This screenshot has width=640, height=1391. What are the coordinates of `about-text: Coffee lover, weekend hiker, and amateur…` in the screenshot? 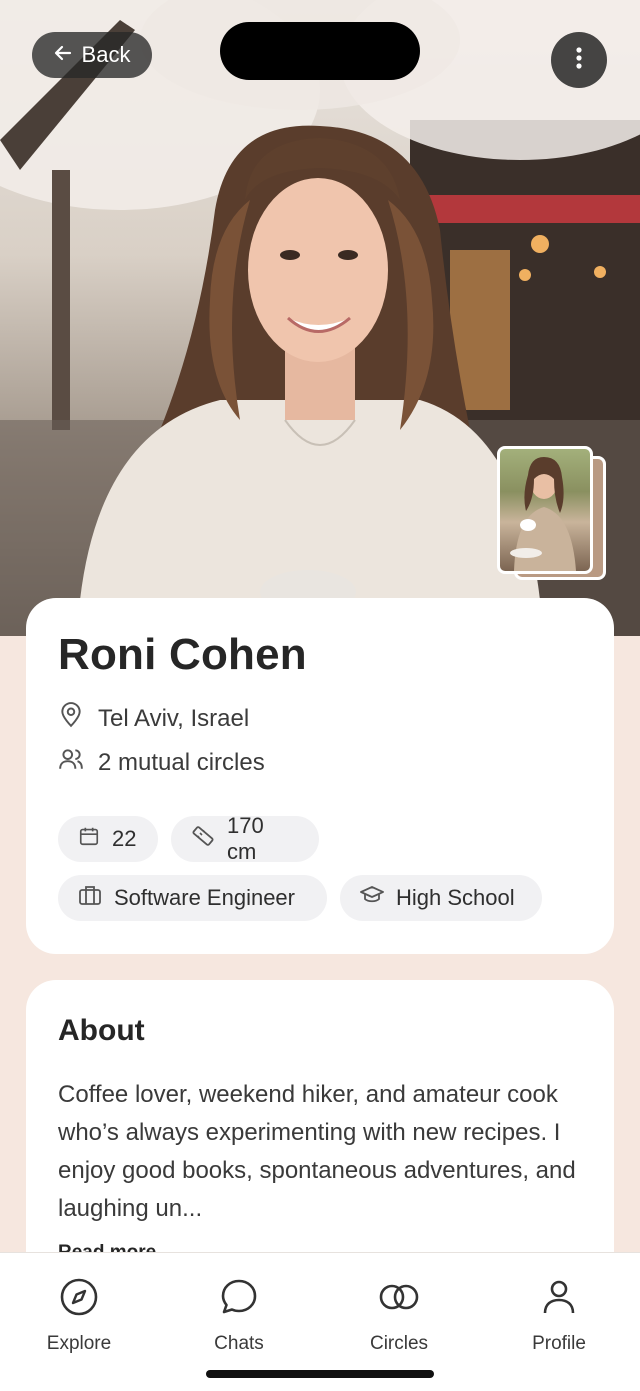 It's located at (317, 1151).